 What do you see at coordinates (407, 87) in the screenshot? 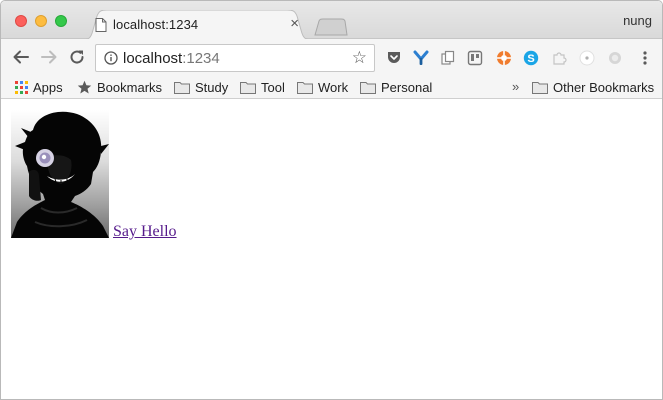
I see `bookmark-personal-label: Personal` at bounding box center [407, 87].